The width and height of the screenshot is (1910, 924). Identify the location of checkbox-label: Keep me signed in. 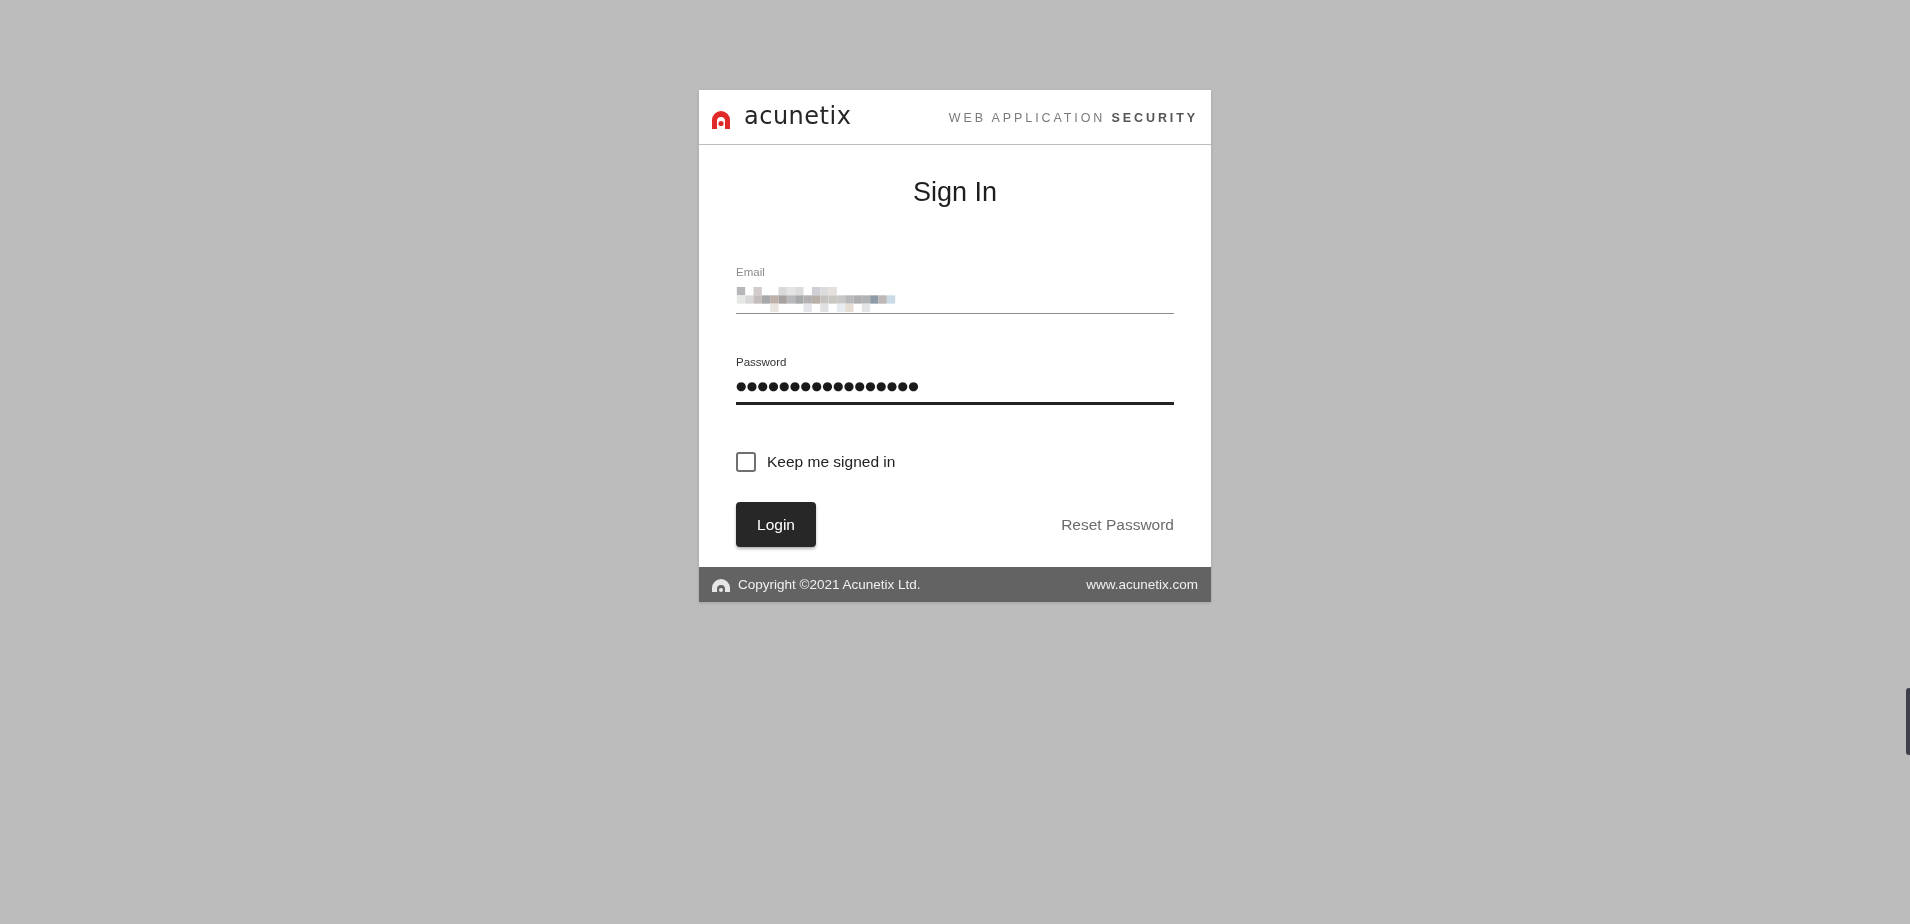
(831, 462).